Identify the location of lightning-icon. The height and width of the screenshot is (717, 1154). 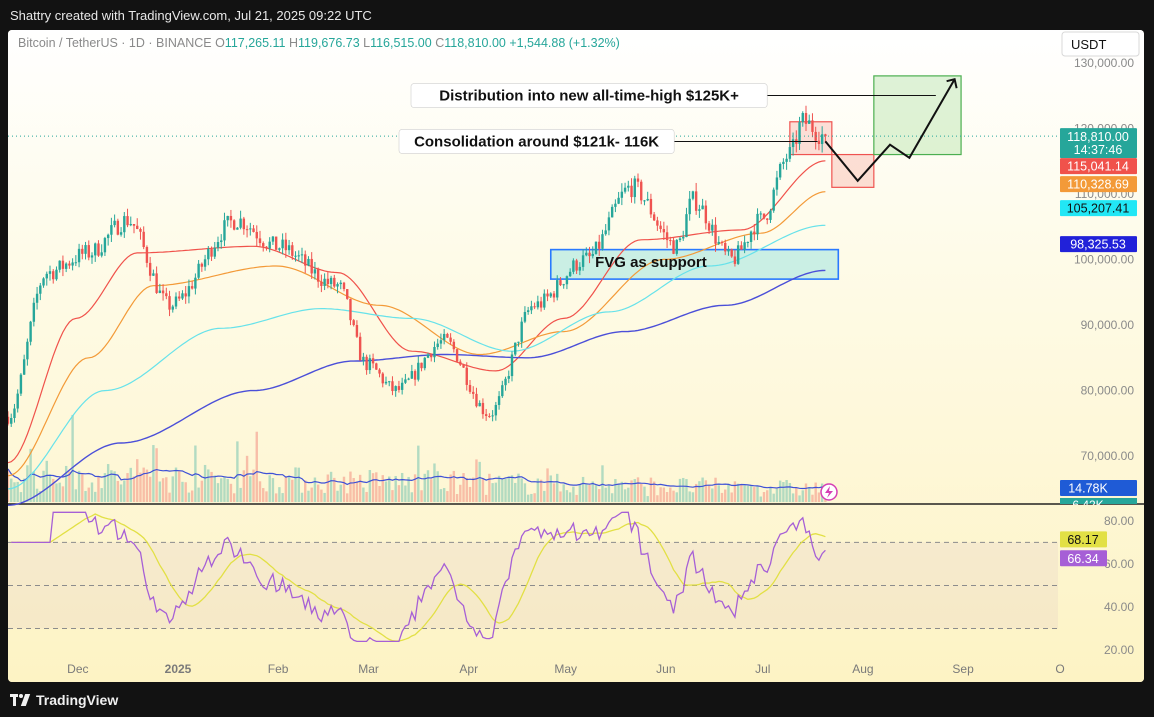
(829, 492).